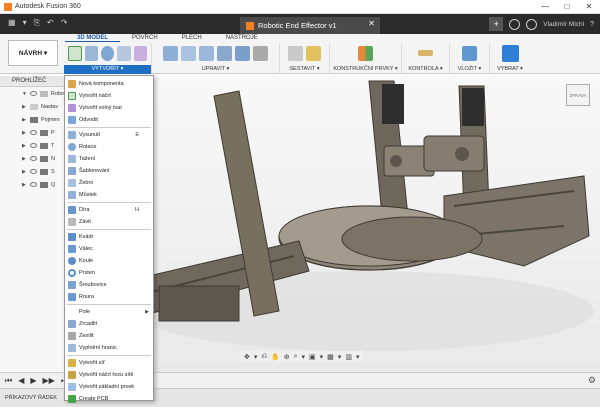  What do you see at coordinates (109, 324) in the screenshot?
I see `menu-item-mirror: Zrcadlit` at bounding box center [109, 324].